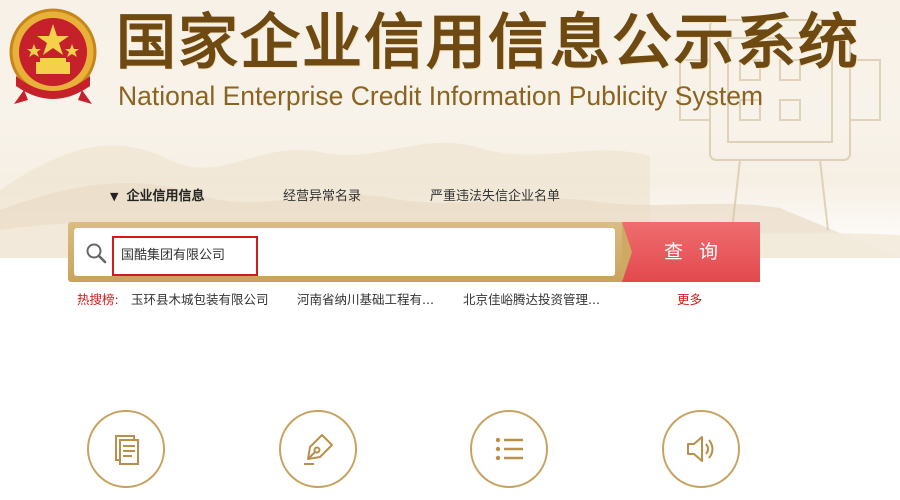 The image size is (900, 500). I want to click on search-button-label: 查询, so click(698, 252).